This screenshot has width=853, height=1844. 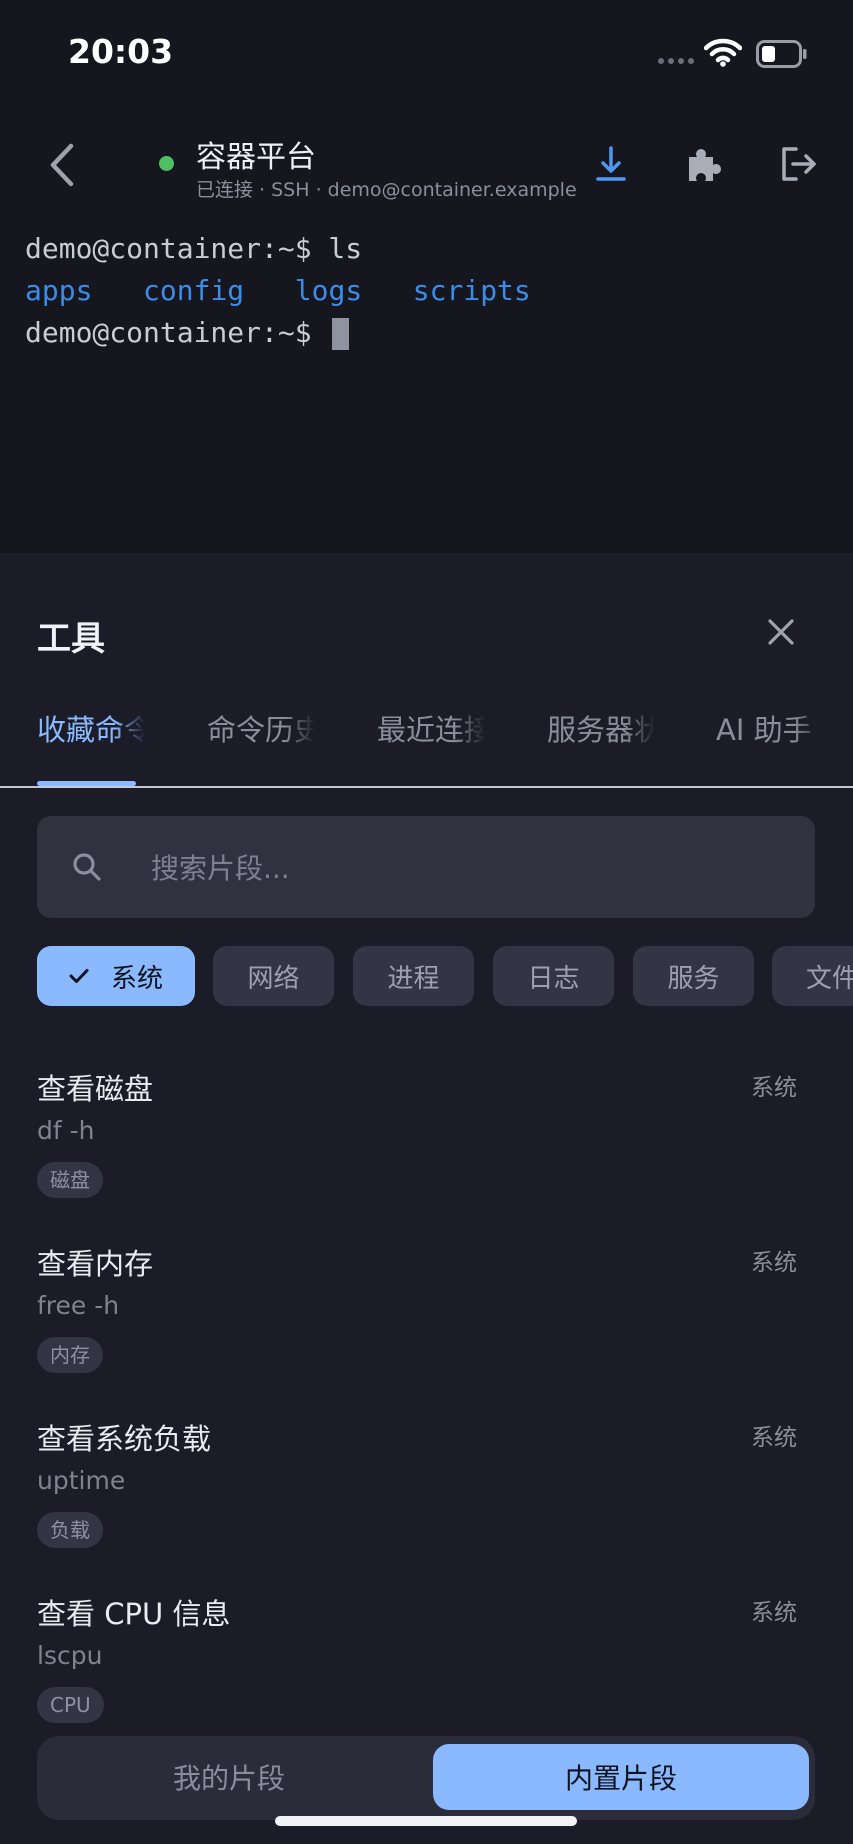 I want to click on terminal-dir: logs, so click(x=328, y=290).